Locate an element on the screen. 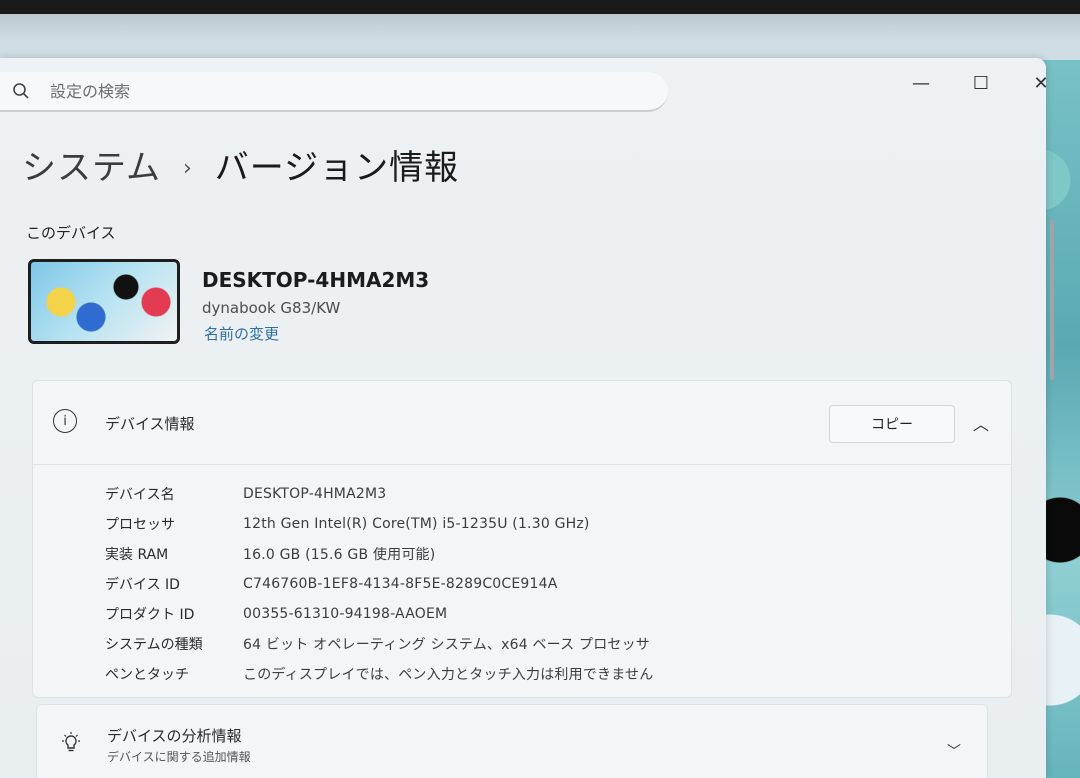 This screenshot has width=1080, height=778. spec-label: システムの種類 is located at coordinates (154, 645).